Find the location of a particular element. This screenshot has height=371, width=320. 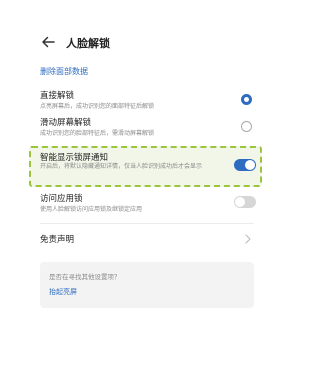

disclaimer-item: 免责声明 is located at coordinates (147, 240).